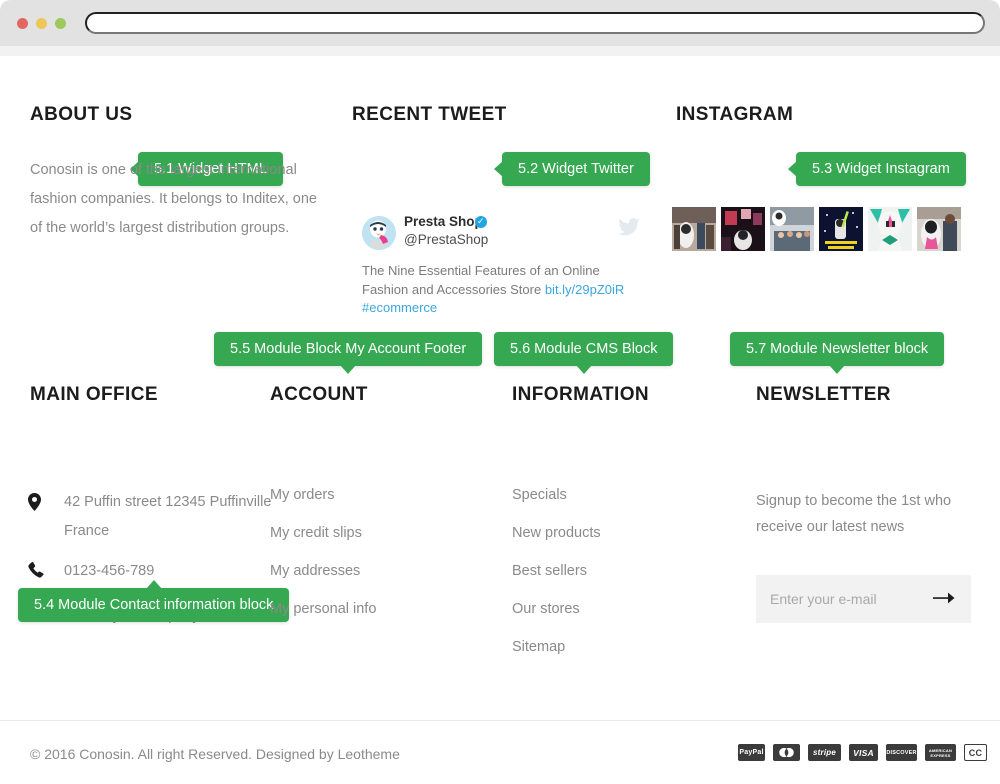 The width and height of the screenshot is (1000, 784). Describe the element at coordinates (629, 229) in the screenshot. I see `twitter-bird-icon` at that location.